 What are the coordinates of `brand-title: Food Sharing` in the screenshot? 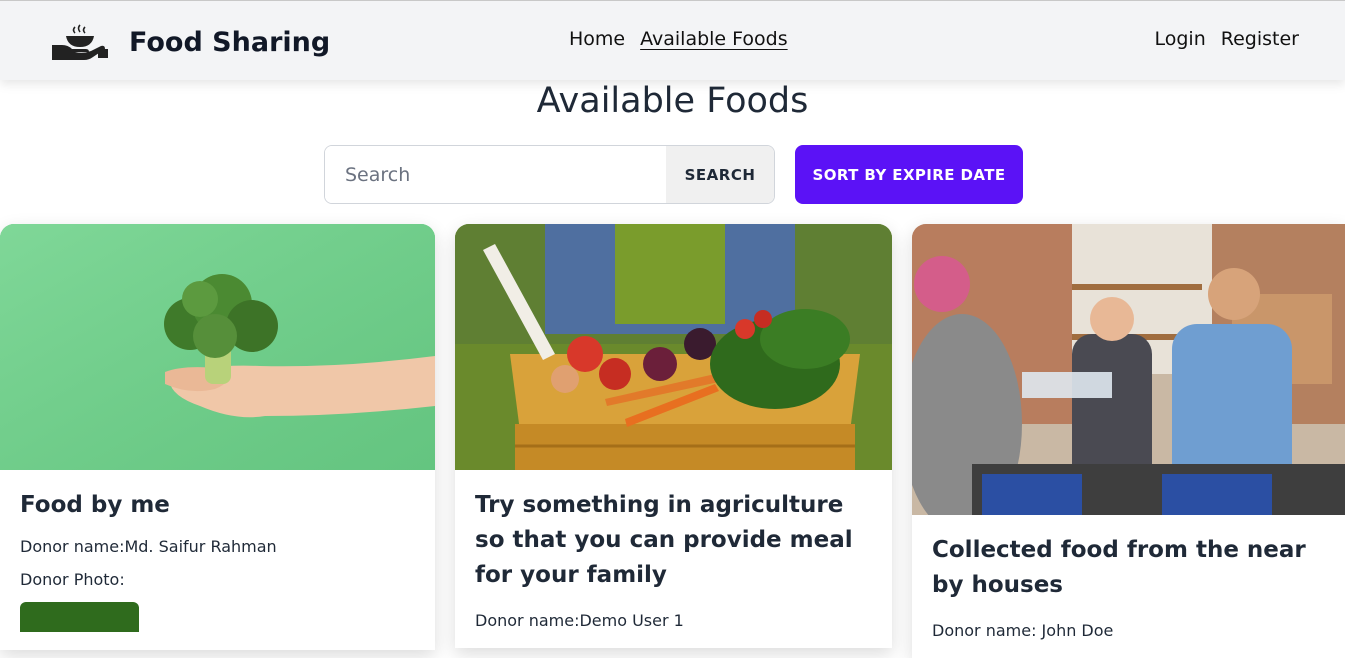 It's located at (230, 42).